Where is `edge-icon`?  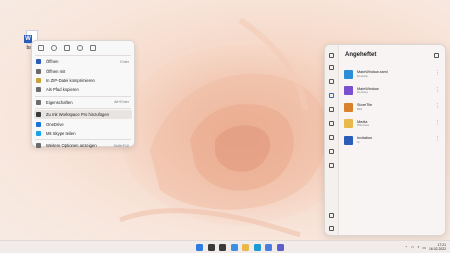 edge-icon is located at coordinates (257, 247).